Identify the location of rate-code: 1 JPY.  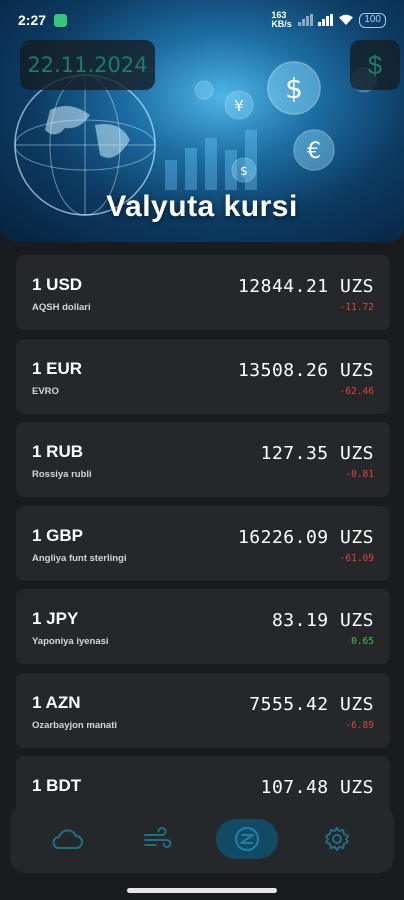
(55, 618).